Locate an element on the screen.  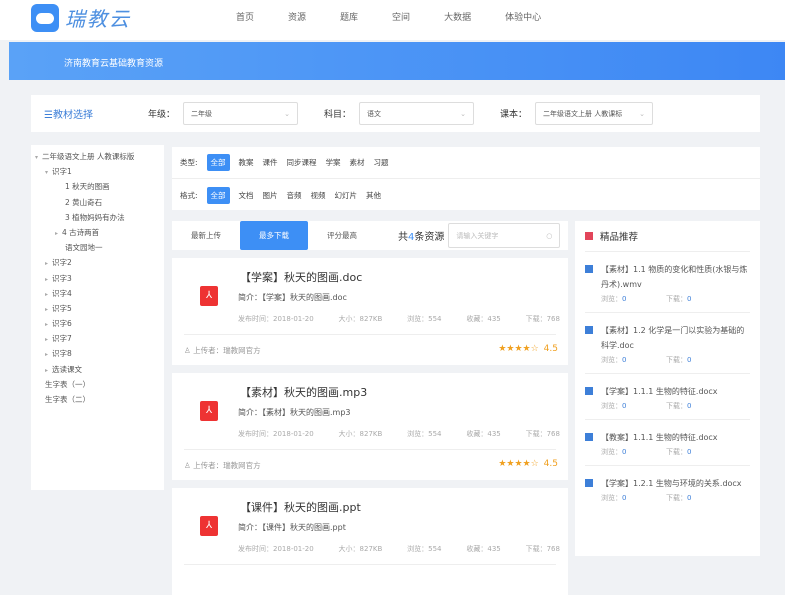
format-option: 其他 is located at coordinates (373, 195).